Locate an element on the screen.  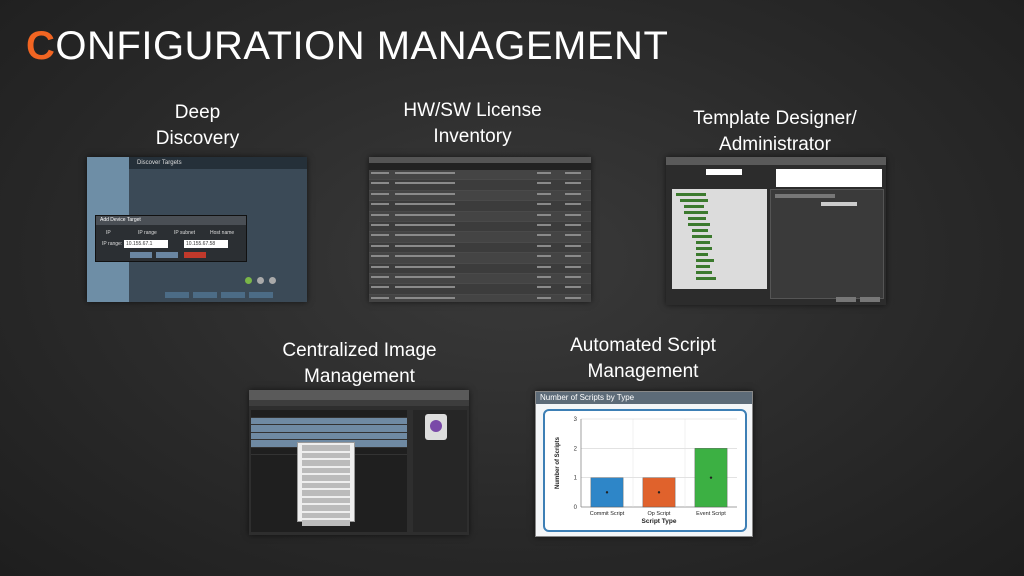
caption-line: Centralized Image is located at coordinates (359, 350).